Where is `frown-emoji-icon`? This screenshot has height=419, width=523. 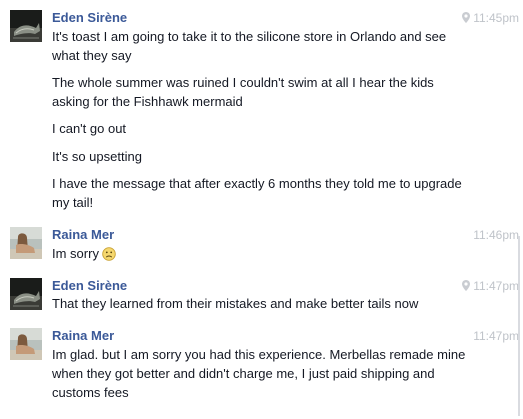 frown-emoji-icon is located at coordinates (109, 254).